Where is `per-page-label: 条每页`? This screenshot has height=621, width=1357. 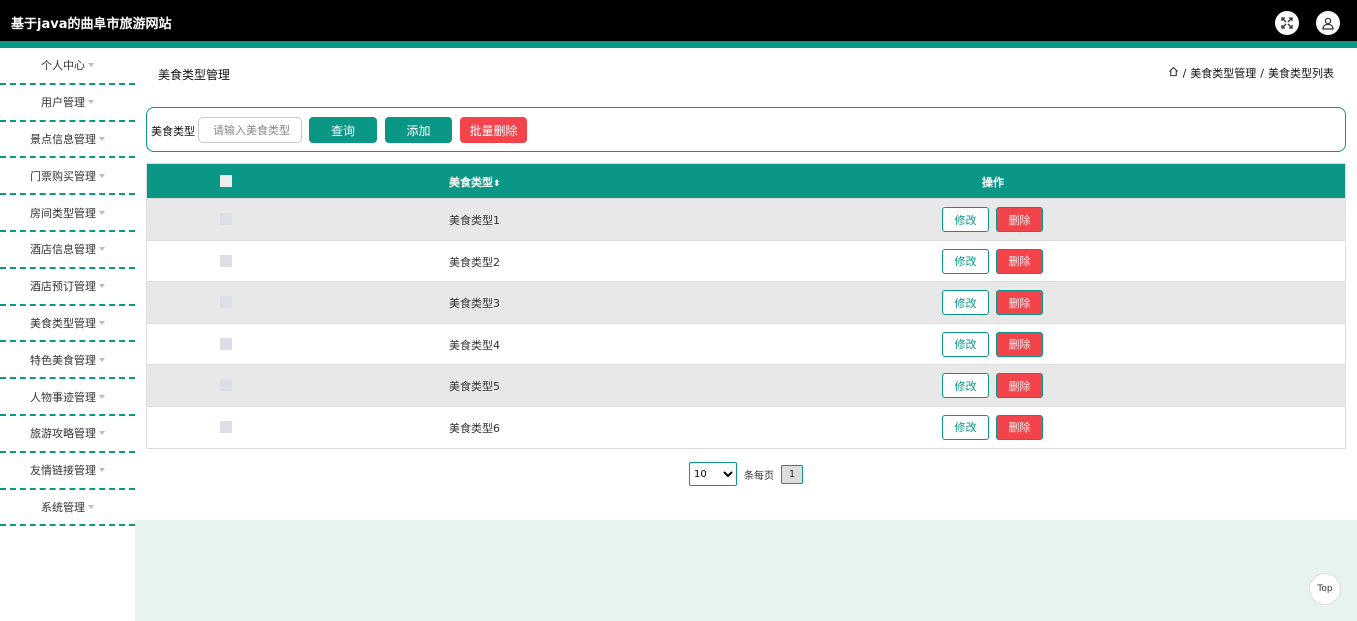
per-page-label: 条每页 is located at coordinates (759, 476).